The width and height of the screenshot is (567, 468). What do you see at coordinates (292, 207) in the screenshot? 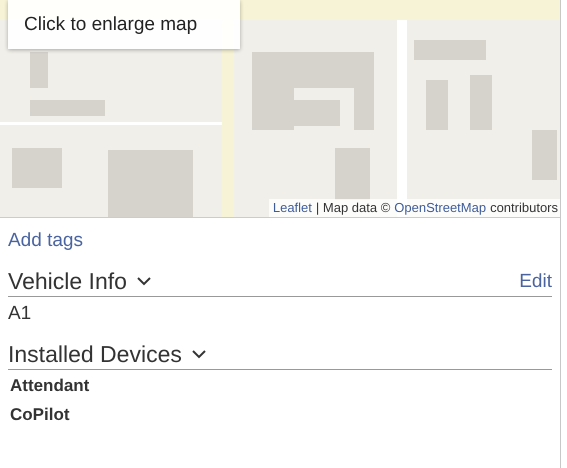
I see `attribution-link: Leaflet` at bounding box center [292, 207].